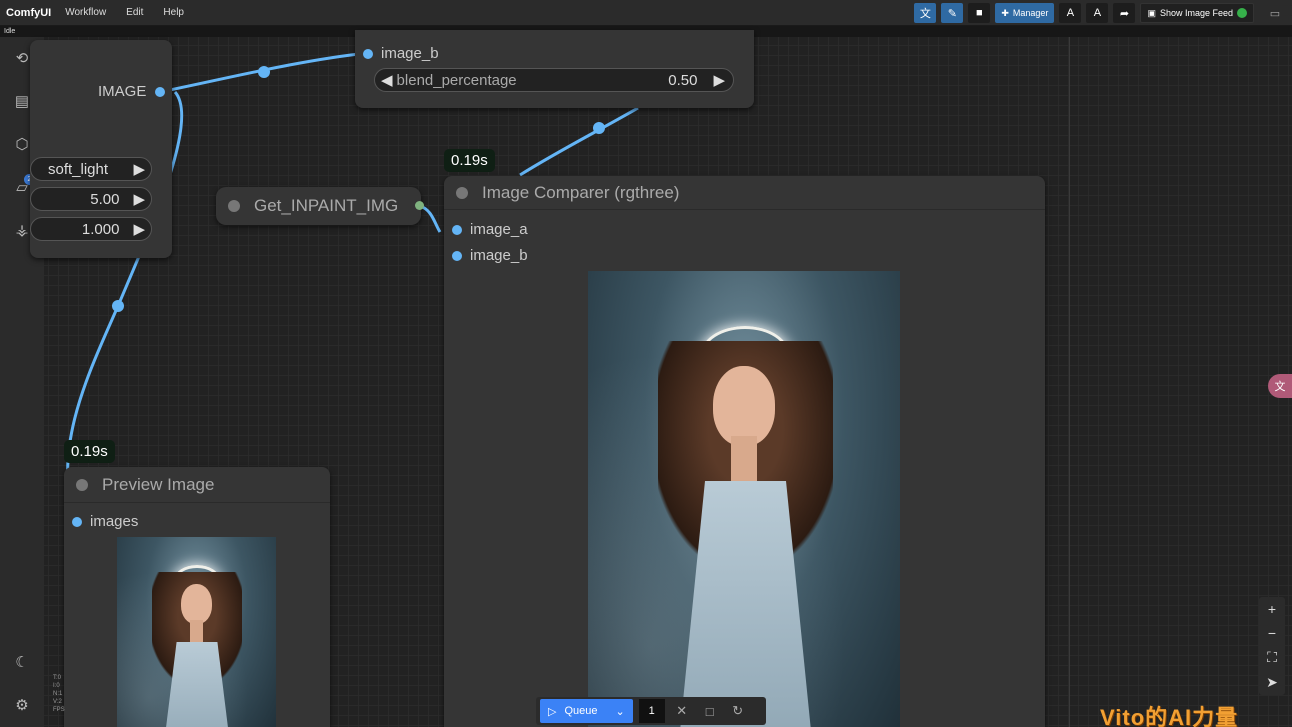 The width and height of the screenshot is (1292, 727). I want to click on batch-count-input: 1, so click(651, 711).